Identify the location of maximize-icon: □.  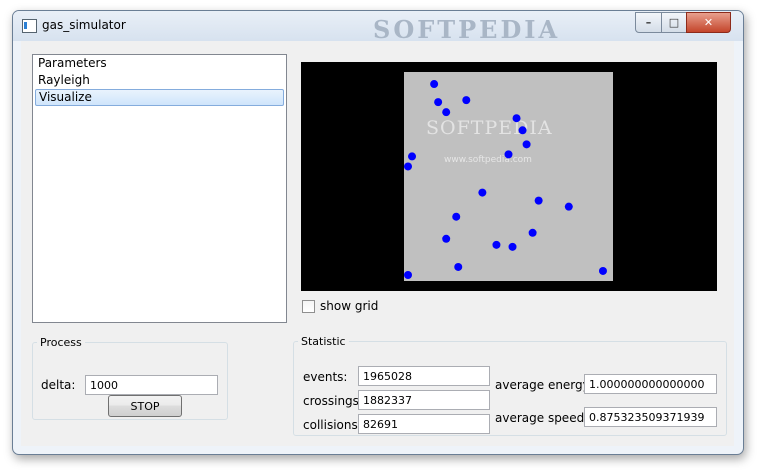
(674, 22).